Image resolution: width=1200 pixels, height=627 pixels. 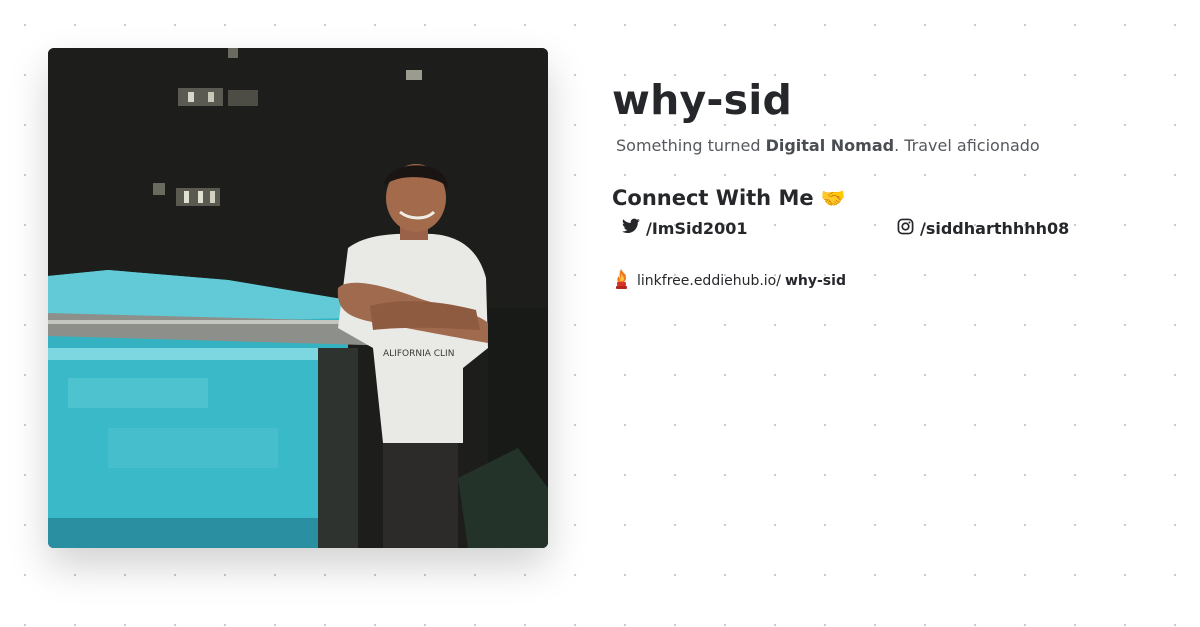 What do you see at coordinates (634, 228) in the screenshot?
I see `twitter-icon` at bounding box center [634, 228].